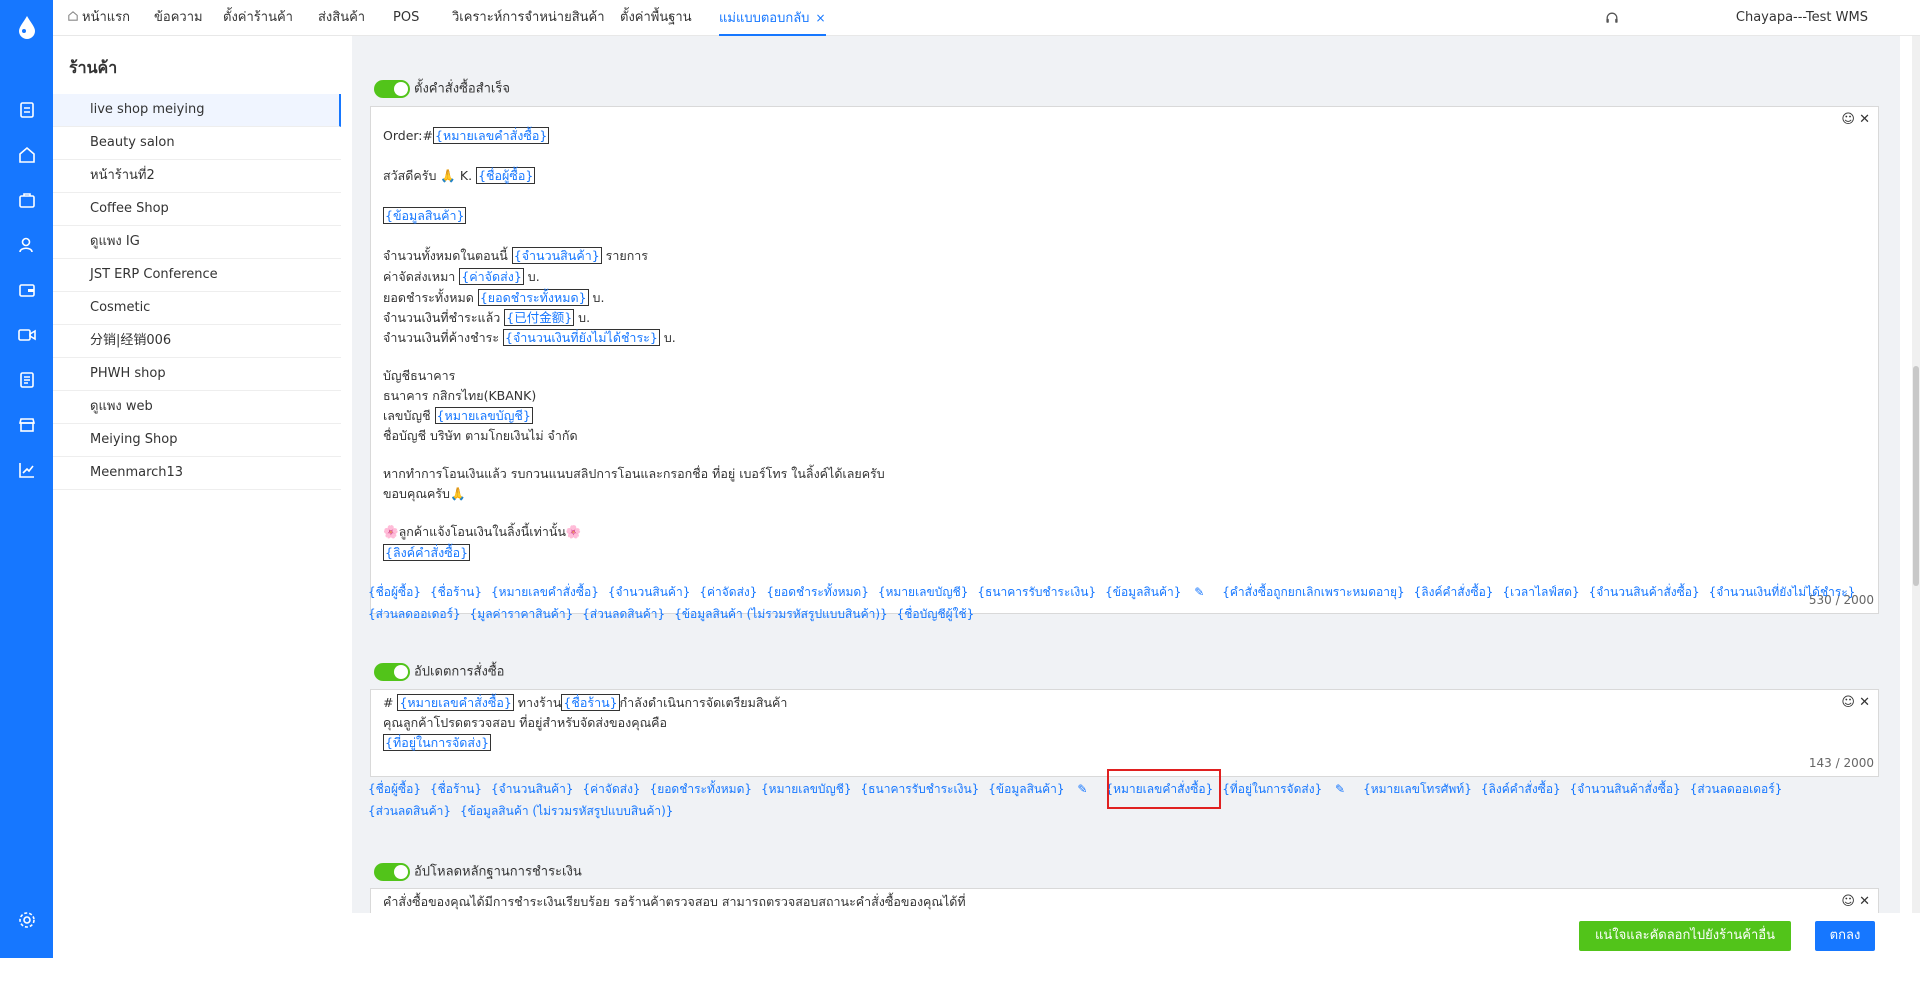  I want to click on shop-icon, so click(27, 425).